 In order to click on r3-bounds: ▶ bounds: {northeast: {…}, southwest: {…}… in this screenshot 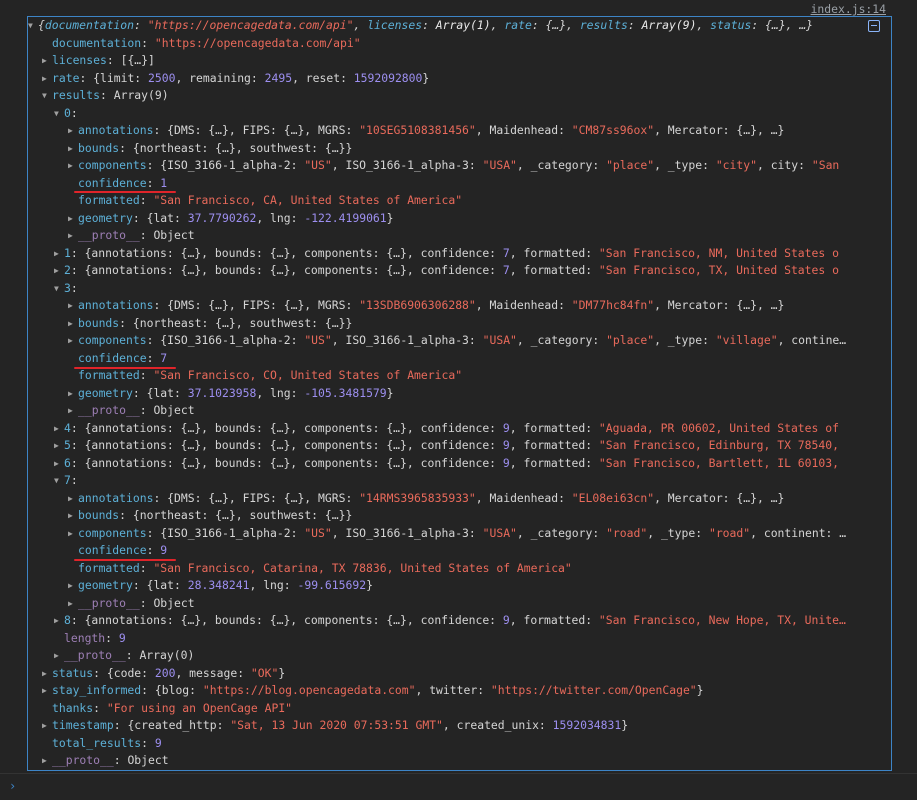, I will do `click(478, 324)`.